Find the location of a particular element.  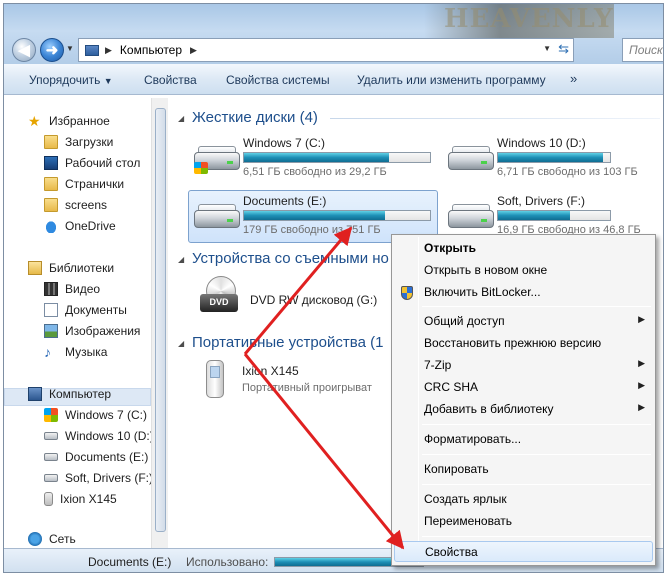

menu-label: Копировать is located at coordinates (456, 469).